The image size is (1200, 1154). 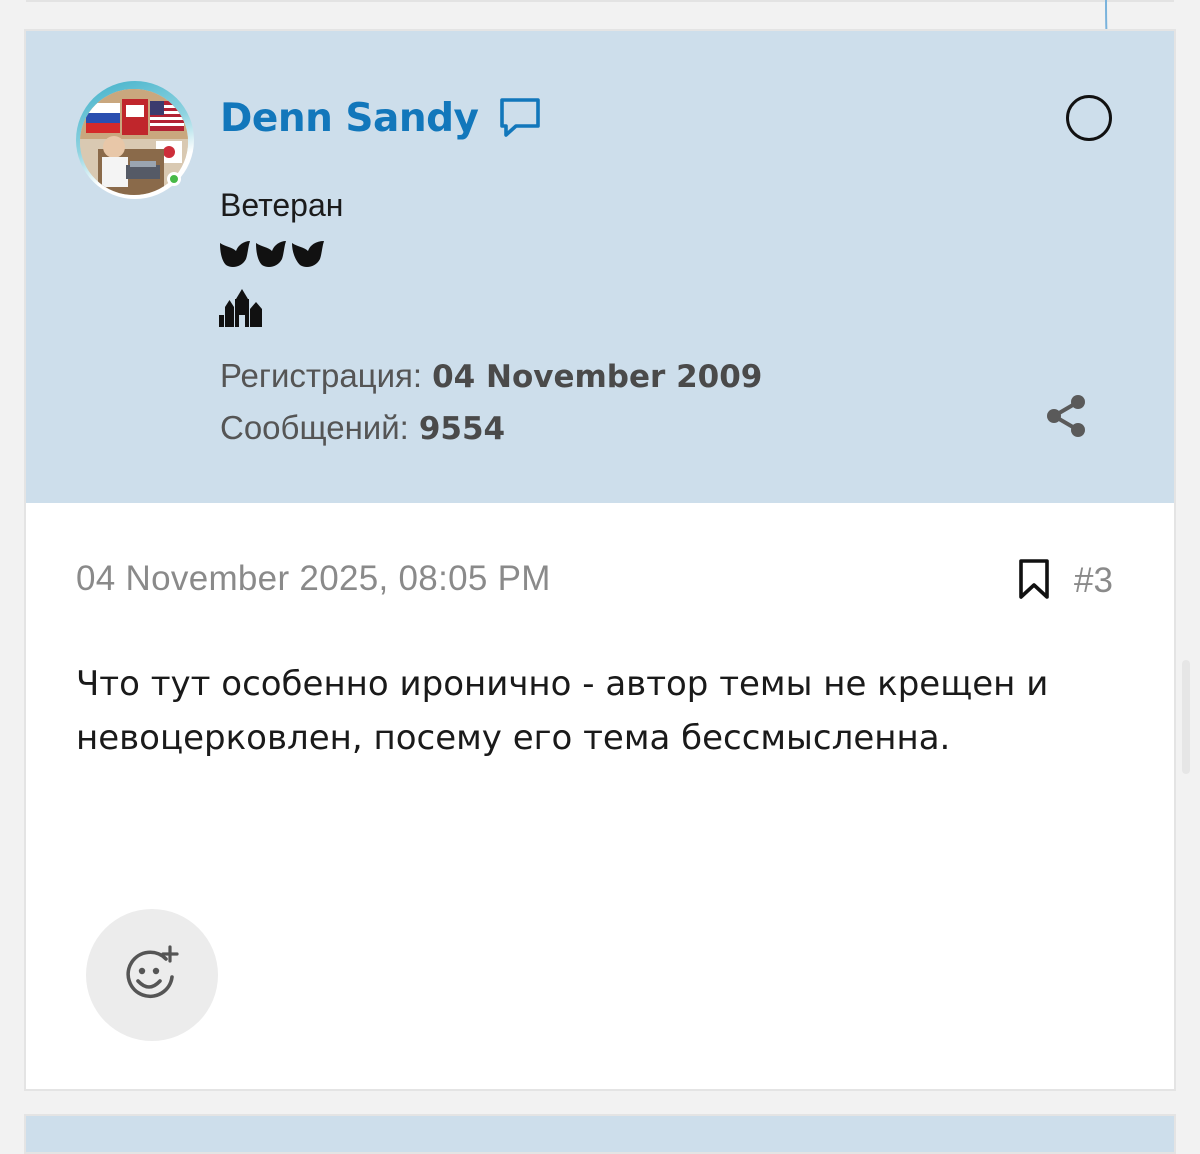 What do you see at coordinates (1186, 717) in the screenshot?
I see `scrollbar` at bounding box center [1186, 717].